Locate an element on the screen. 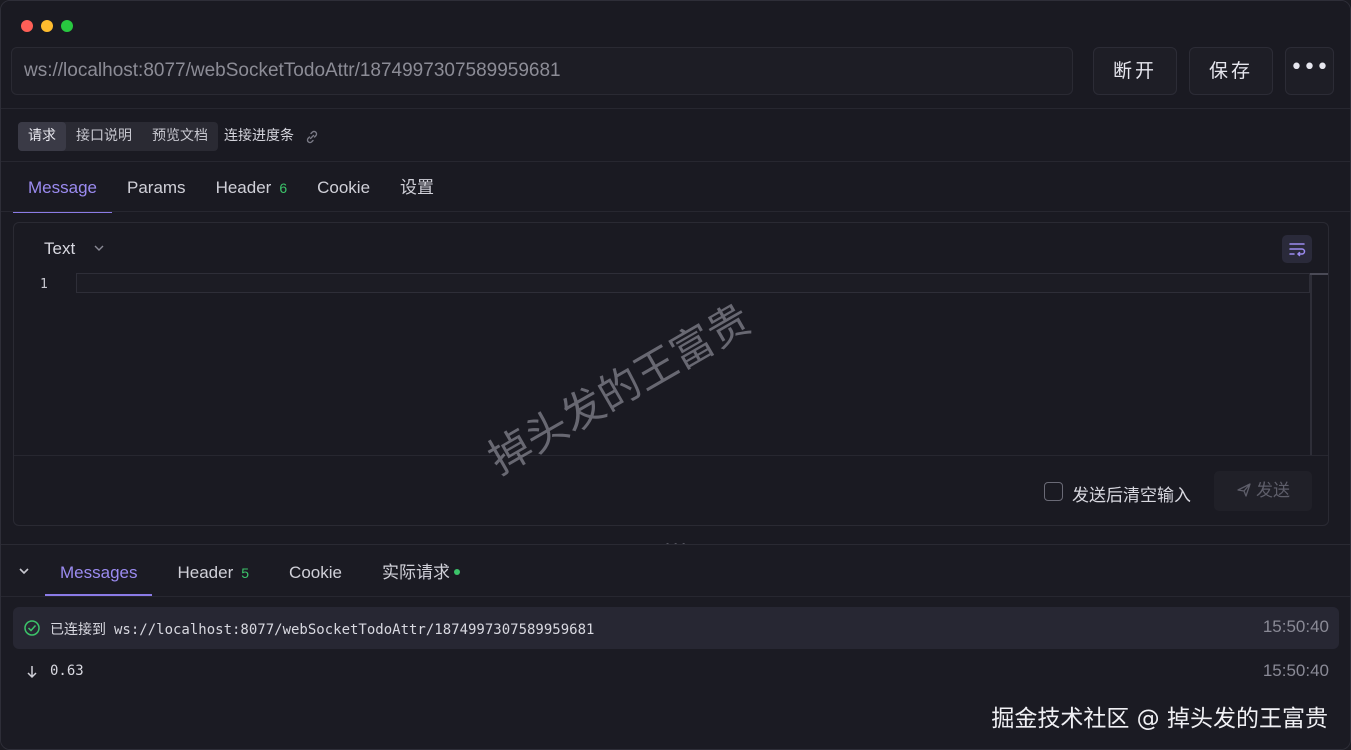  tab-message: Message is located at coordinates (62, 190).